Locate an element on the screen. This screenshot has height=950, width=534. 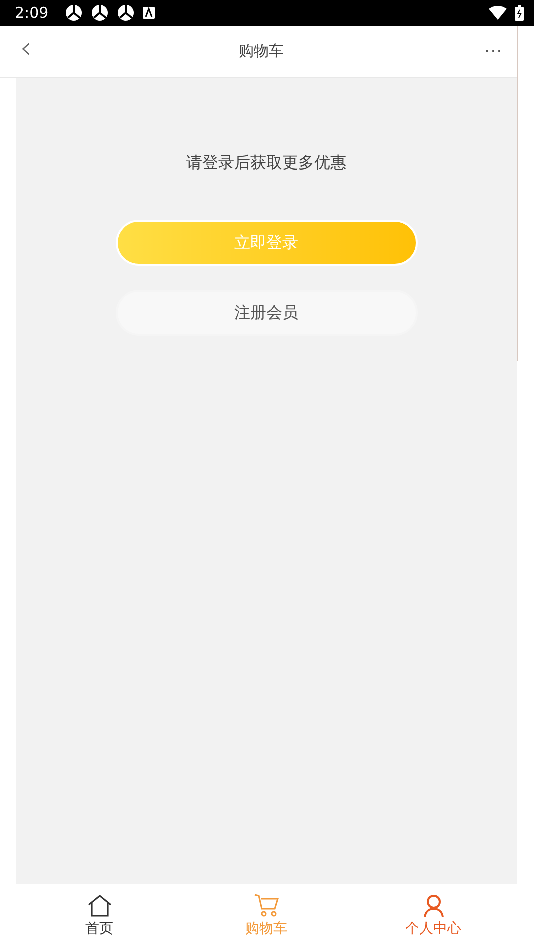
page-title: 购物车 is located at coordinates (261, 51).